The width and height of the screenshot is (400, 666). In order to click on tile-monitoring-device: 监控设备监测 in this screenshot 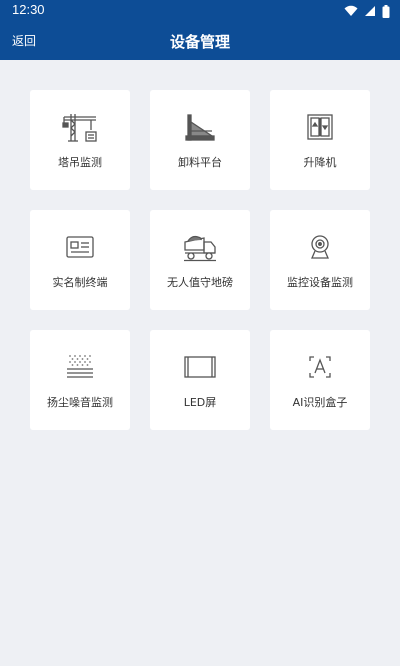, I will do `click(320, 260)`.